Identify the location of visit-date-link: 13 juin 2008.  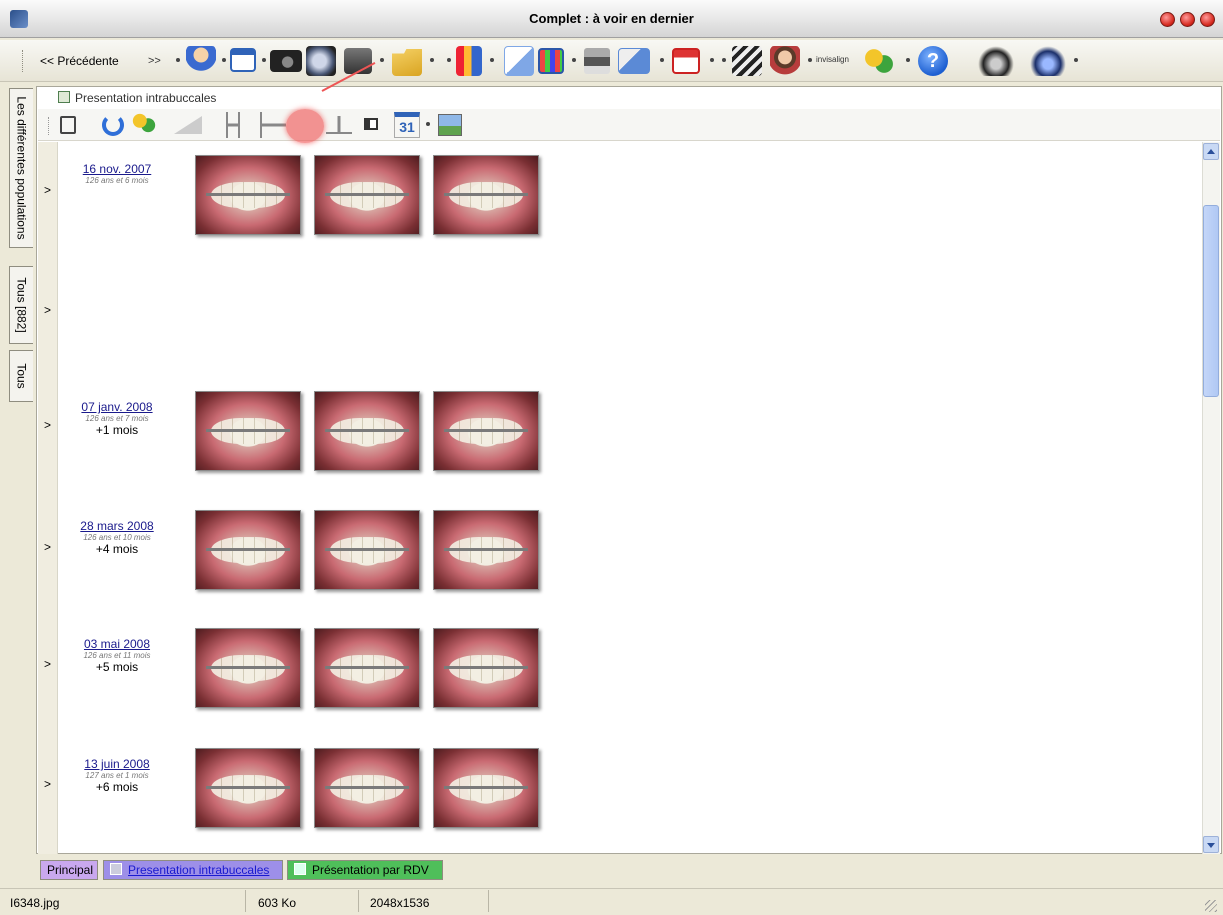
(117, 764).